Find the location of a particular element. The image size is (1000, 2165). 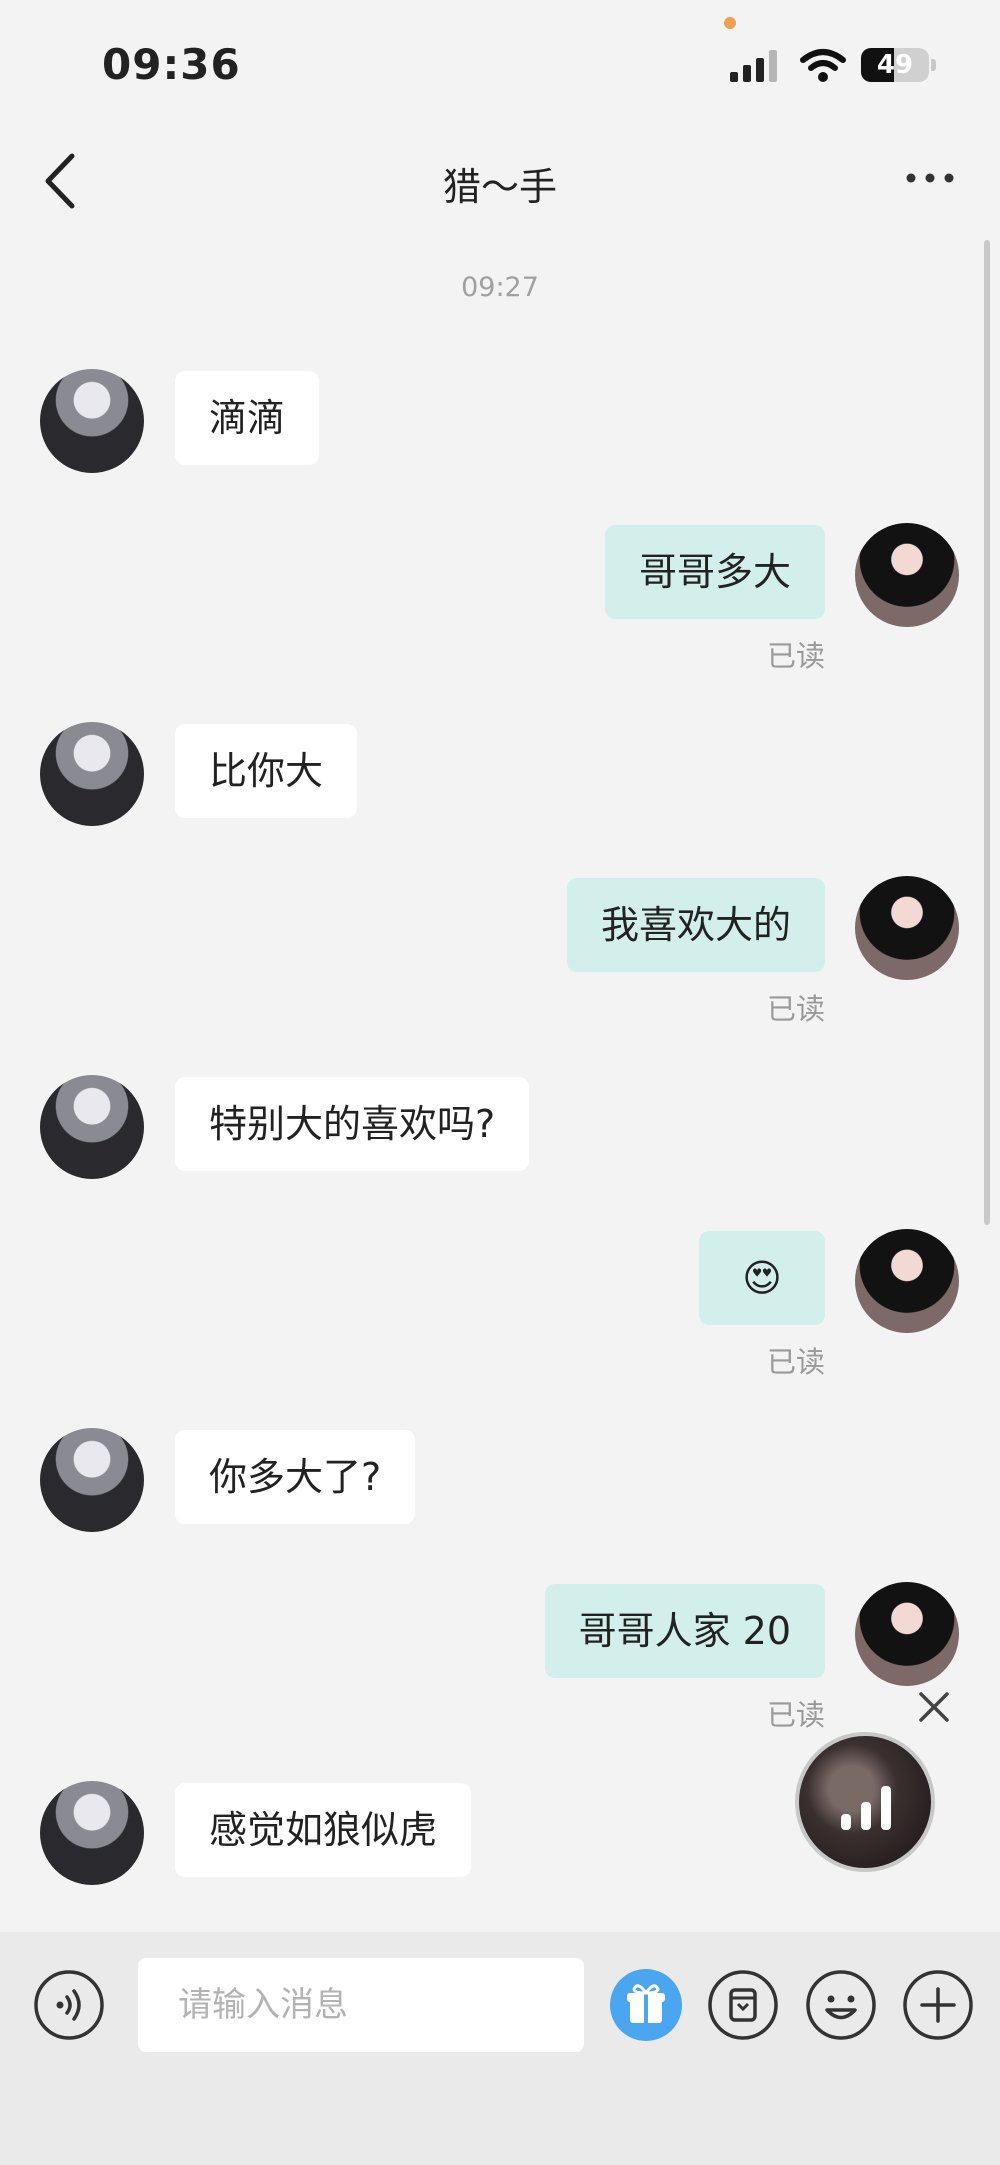

message-row: 我喜欢大的 已读 is located at coordinates (500, 951).